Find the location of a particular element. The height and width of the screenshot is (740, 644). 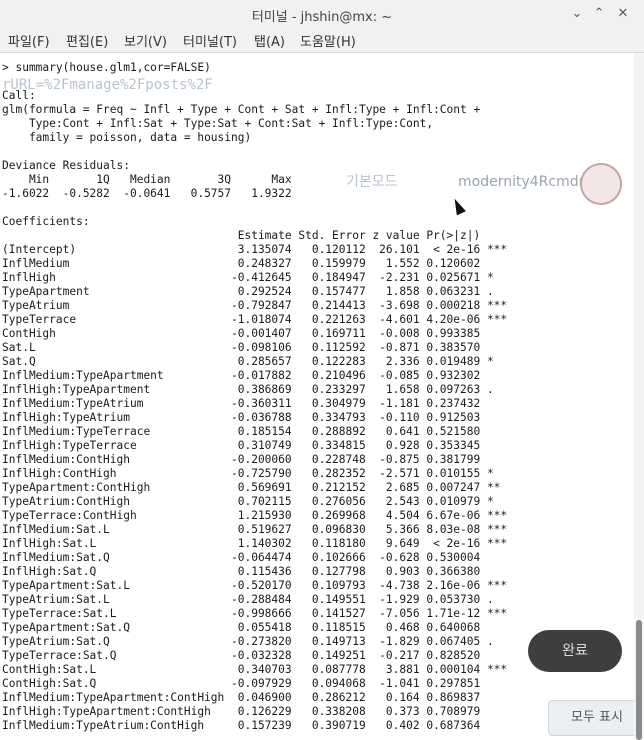

menu-edit: 편집(E) is located at coordinates (87, 40).